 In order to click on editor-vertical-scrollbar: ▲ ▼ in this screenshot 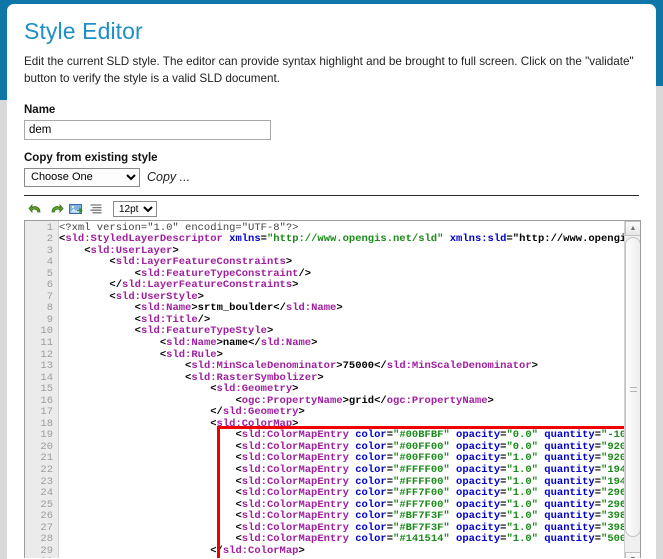, I will do `click(632, 389)`.